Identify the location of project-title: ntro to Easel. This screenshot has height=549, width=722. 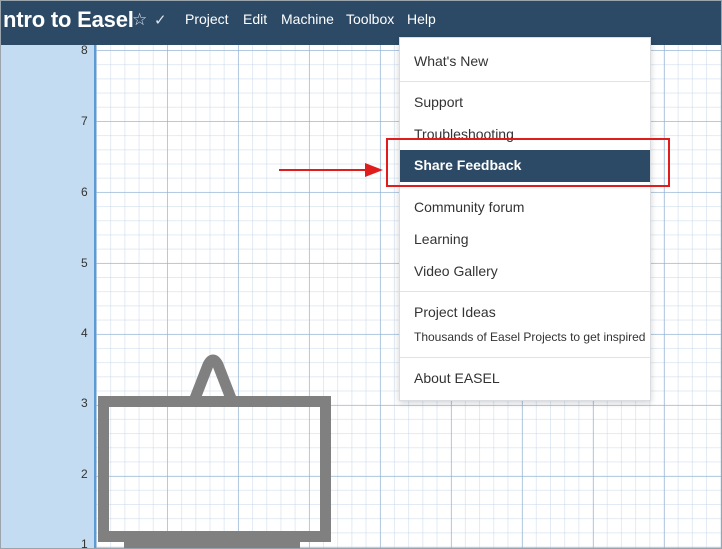
(68, 20).